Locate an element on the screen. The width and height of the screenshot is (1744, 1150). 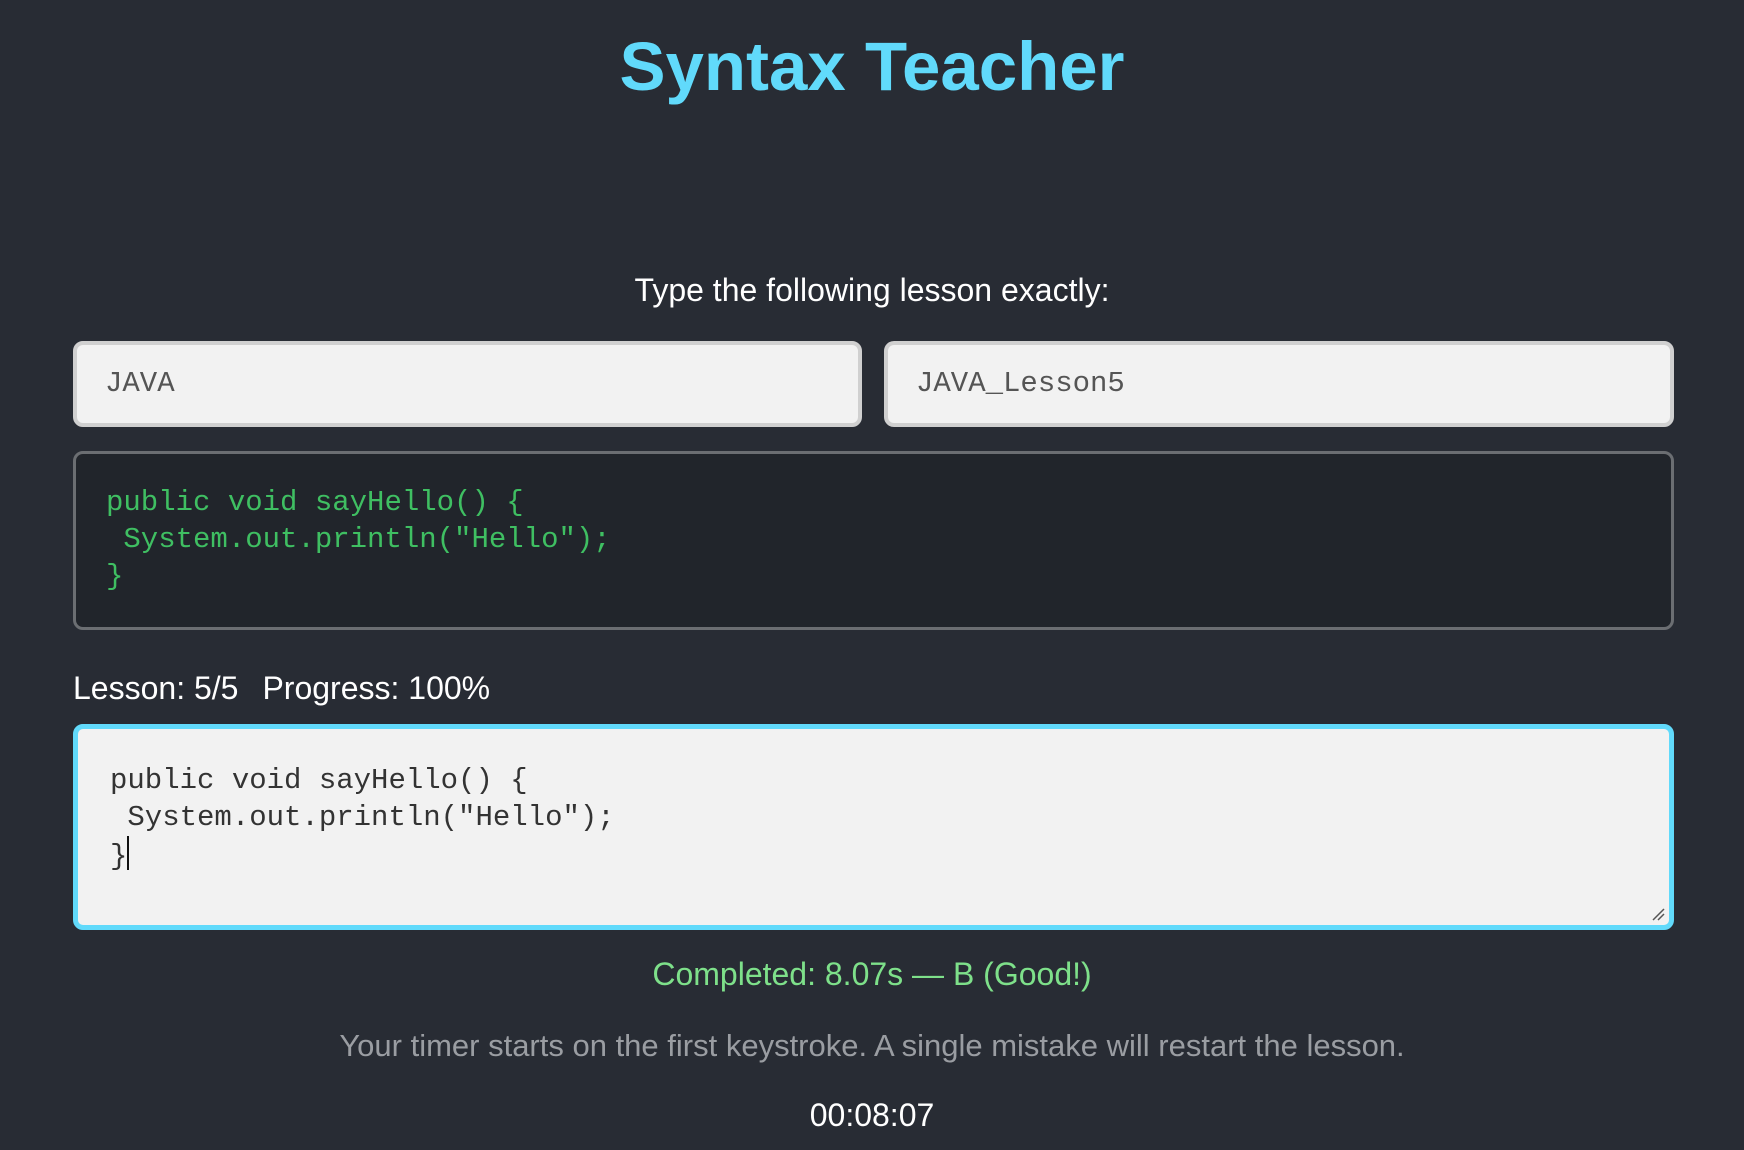
lesson-counter: Lesson: 5/5 is located at coordinates (156, 688).